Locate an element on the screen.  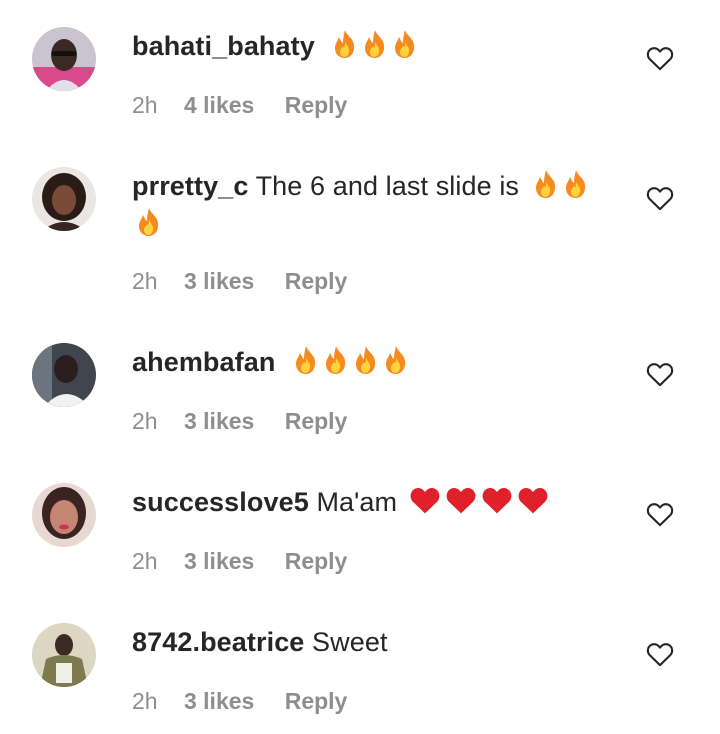
comment-username: 8742.beatrice is located at coordinates (218, 642).